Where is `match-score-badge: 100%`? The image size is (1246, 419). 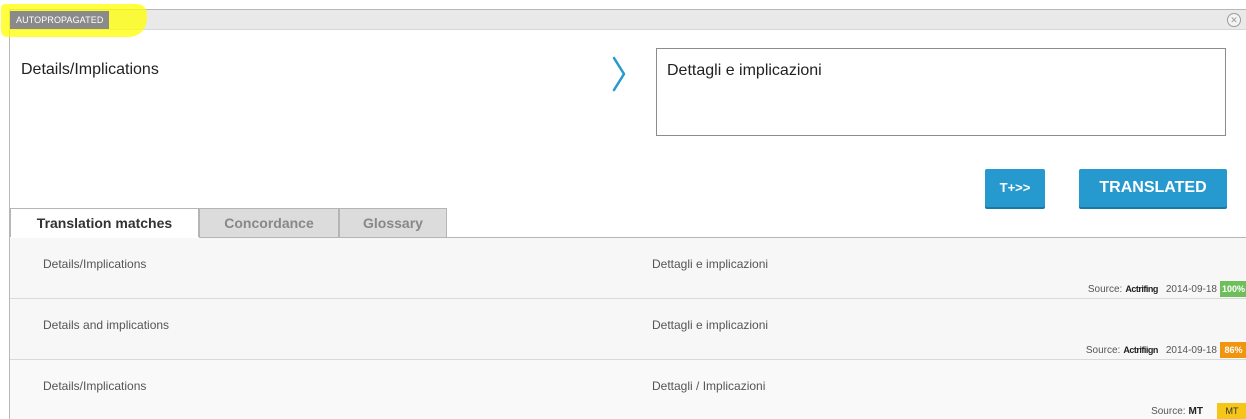 match-score-badge: 100% is located at coordinates (1233, 289).